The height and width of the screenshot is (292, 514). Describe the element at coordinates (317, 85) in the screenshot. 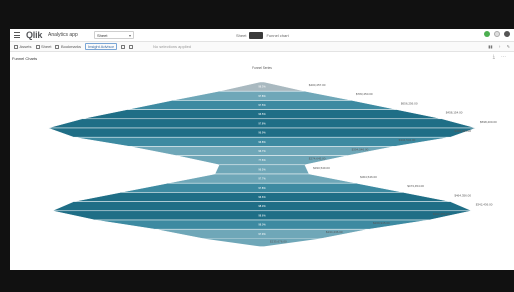

I see `side-value-label: $400,457.00` at that location.